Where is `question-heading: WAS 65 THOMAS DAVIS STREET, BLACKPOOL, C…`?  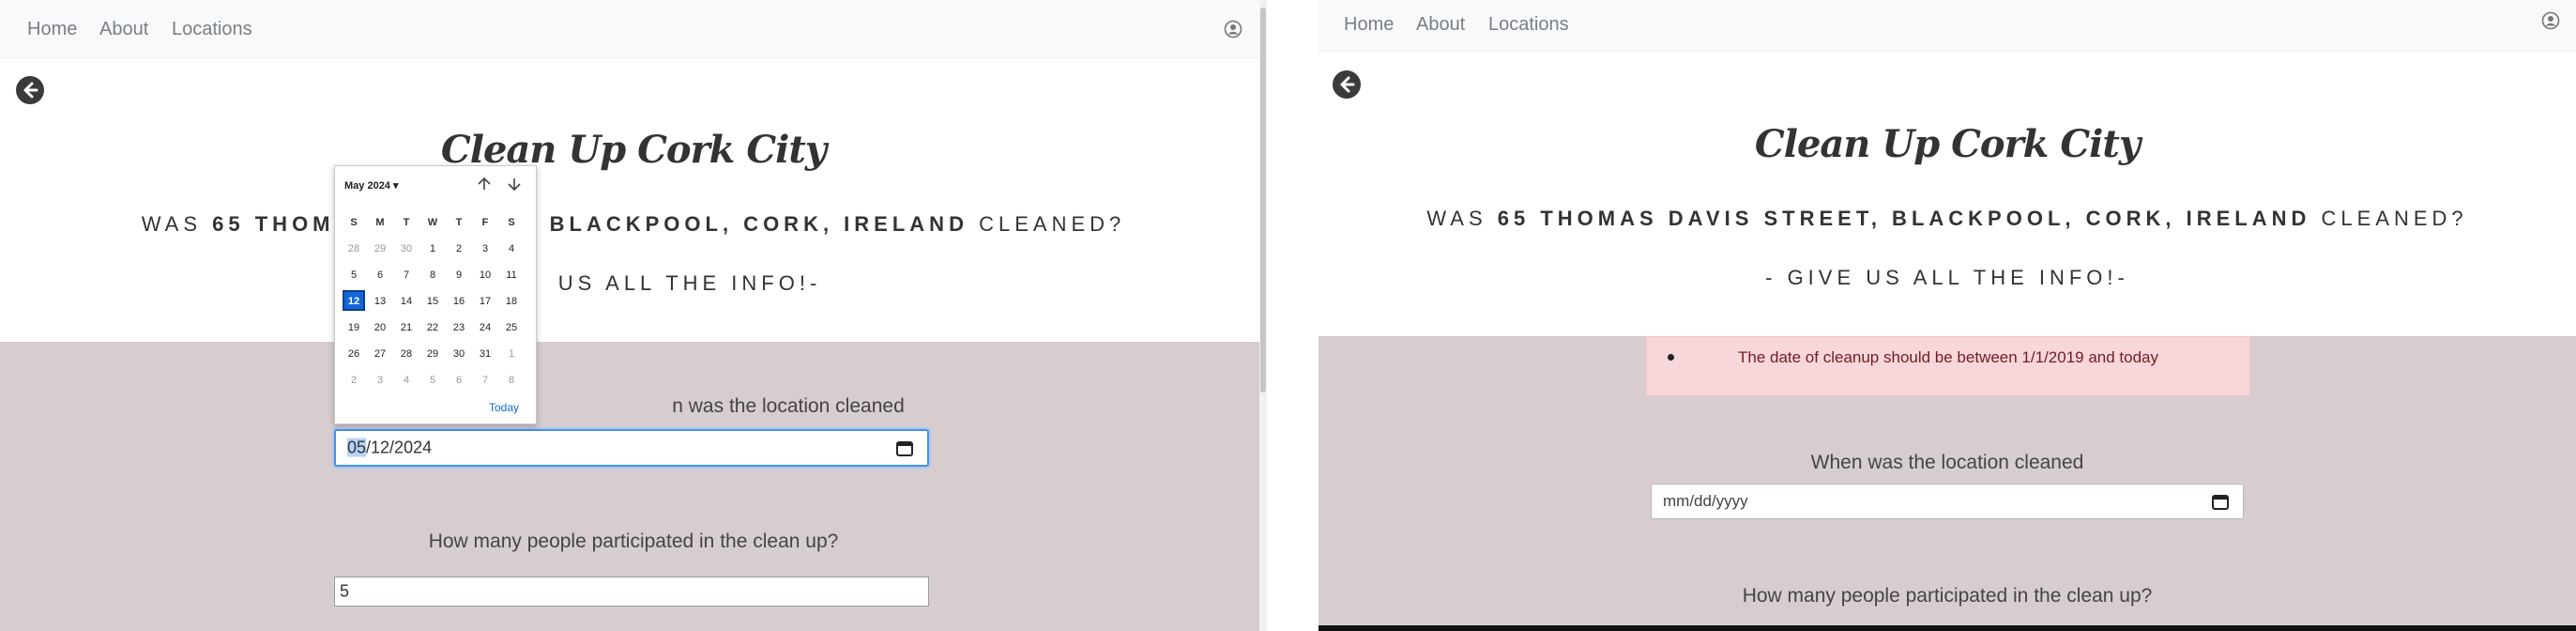 question-heading: WAS 65 THOMAS DAVIS STREET, BLACKPOOL, C… is located at coordinates (1947, 218).